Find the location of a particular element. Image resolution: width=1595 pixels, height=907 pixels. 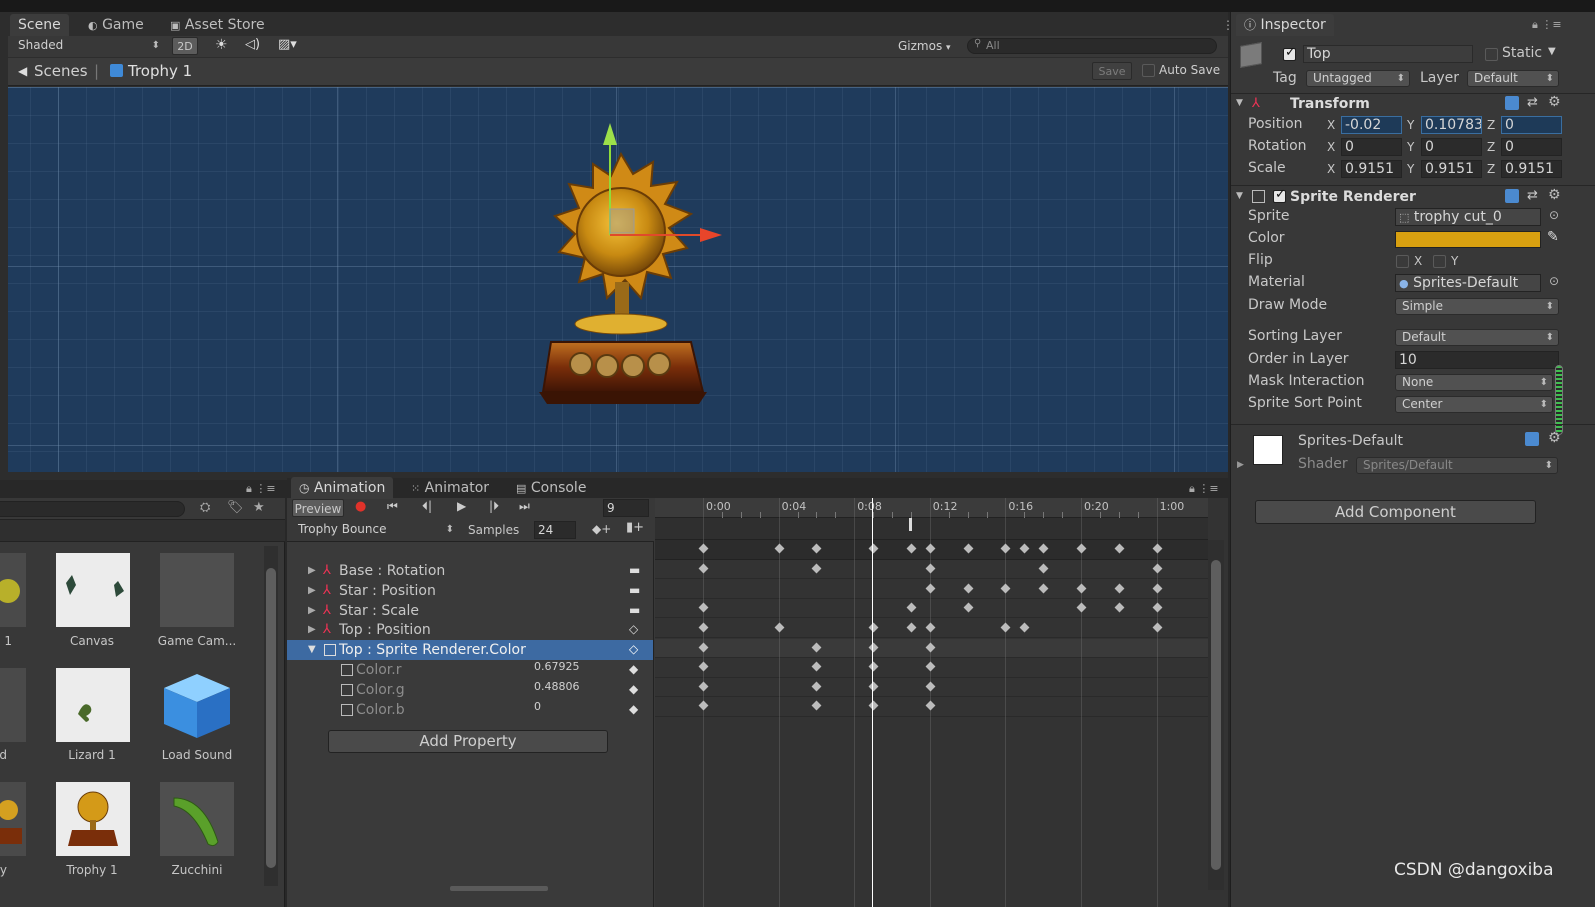

rotation-y-field: 0 is located at coordinates (1451, 147).